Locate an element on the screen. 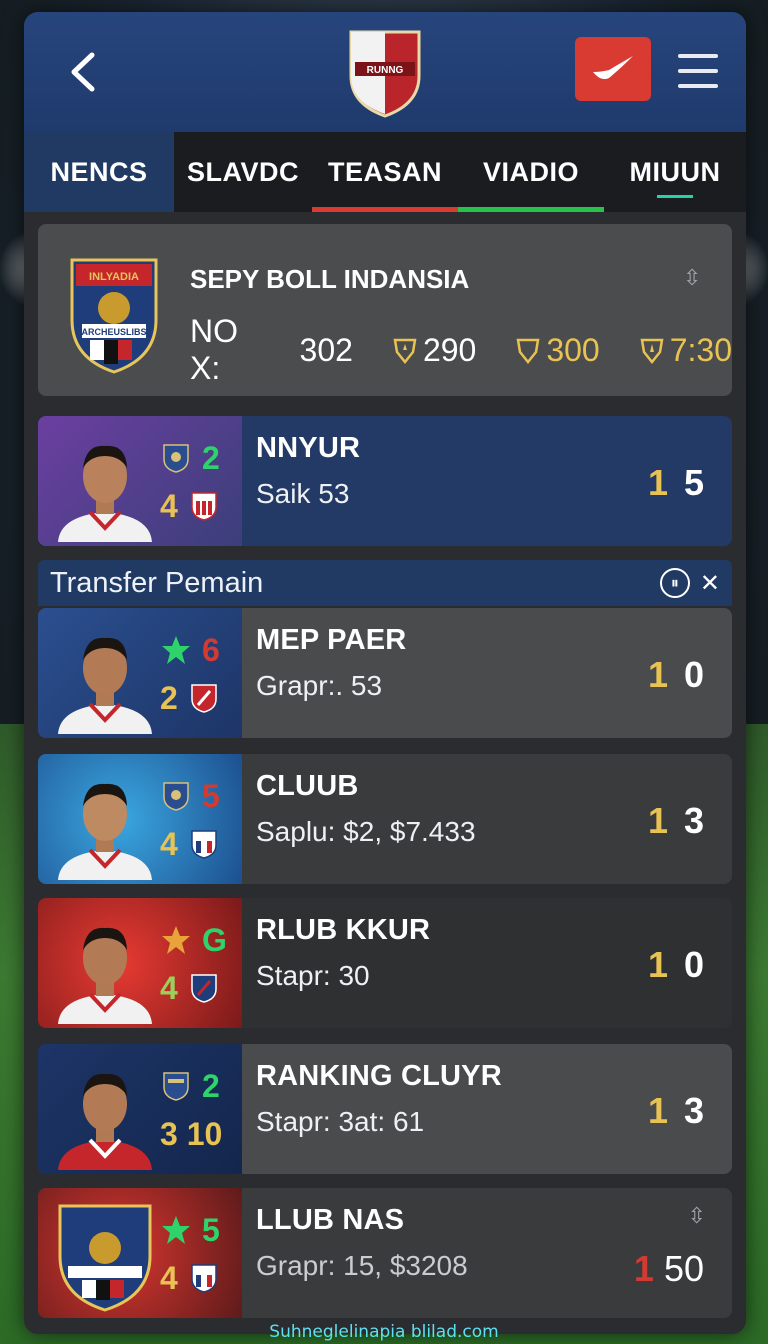 The width and height of the screenshot is (768, 1344). transfer-row: G 4 RLUB KKUR Stapr: 30 1 0 is located at coordinates (385, 963).